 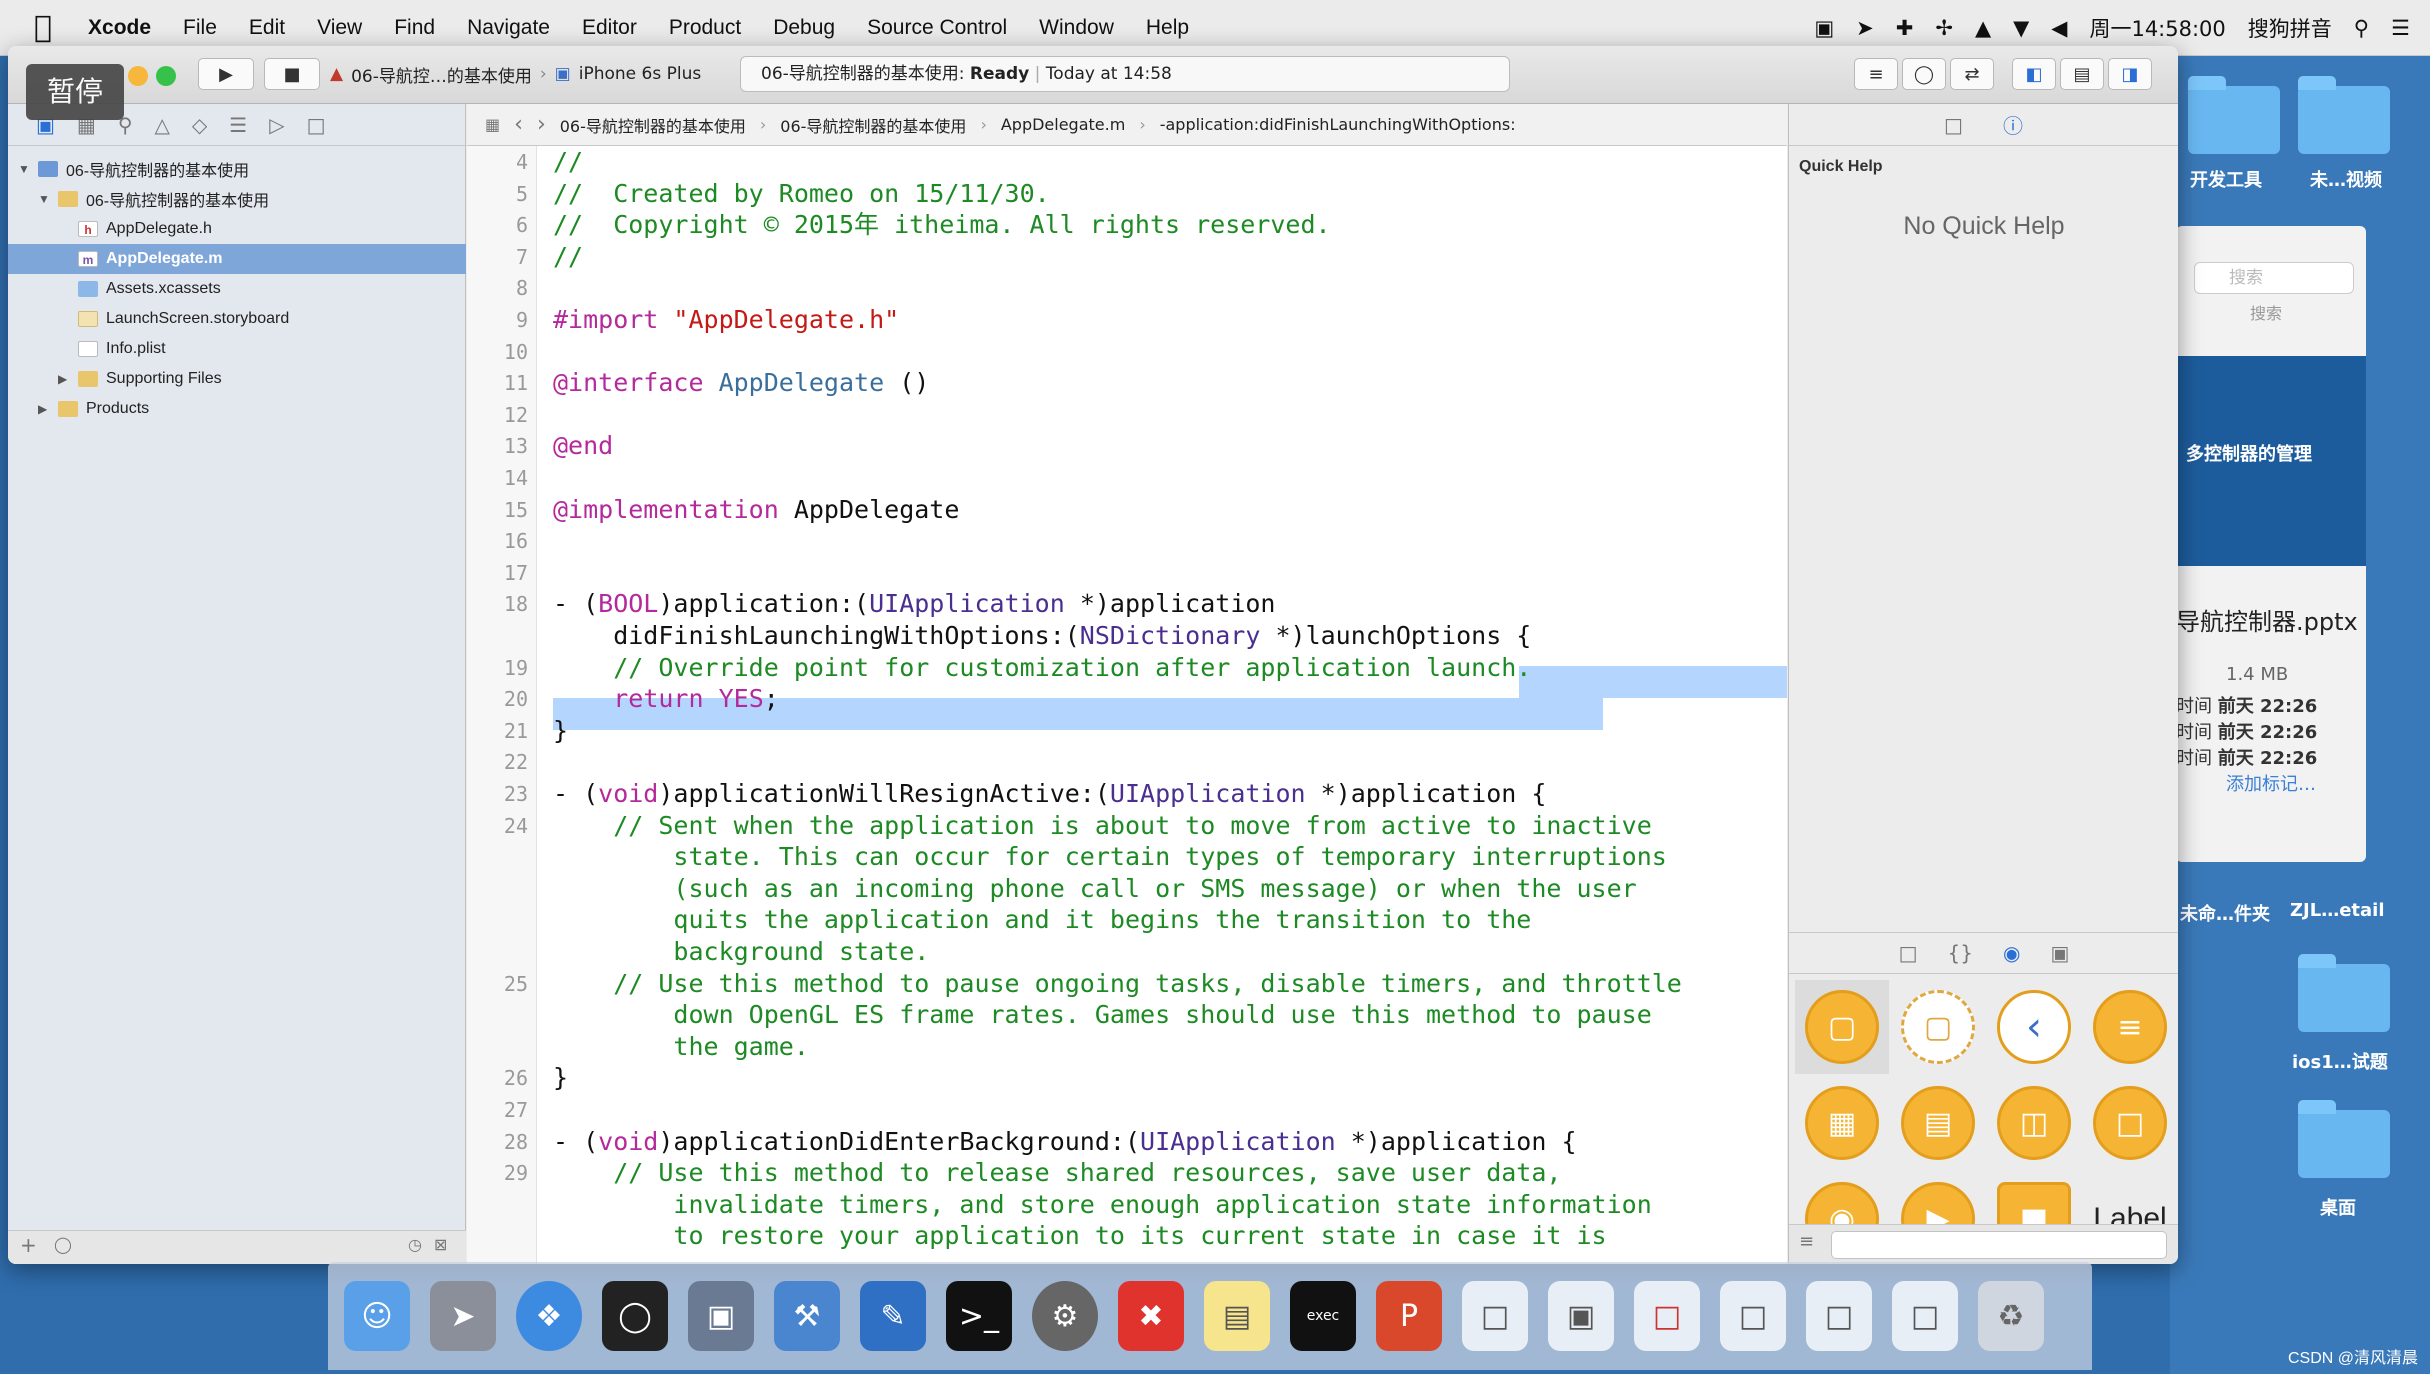 I want to click on trash-icon: ♻, so click(x=2011, y=1316).